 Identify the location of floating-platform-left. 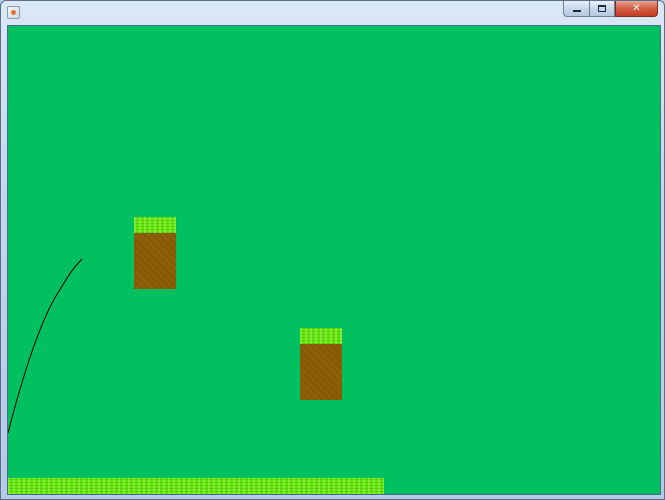
(155, 253).